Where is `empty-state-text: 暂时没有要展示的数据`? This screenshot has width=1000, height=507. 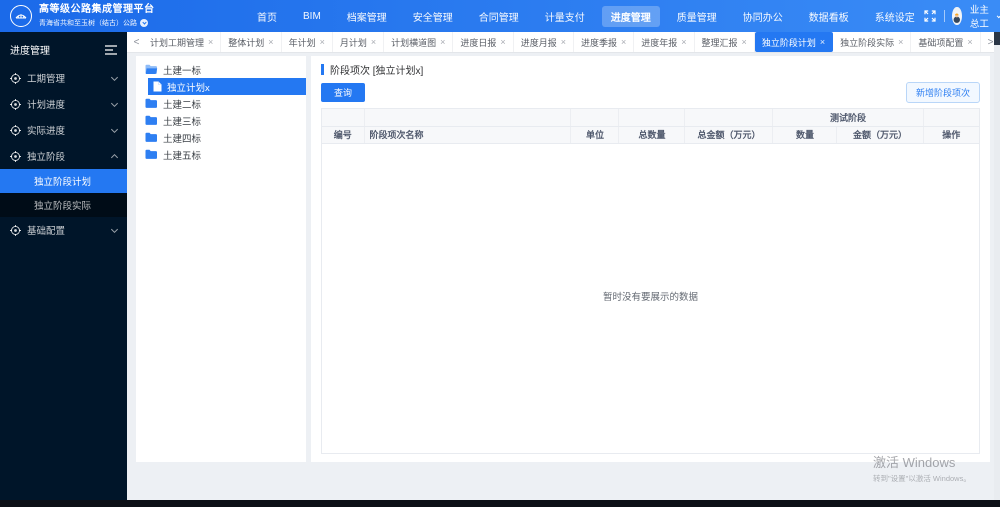
empty-state-text: 暂时没有要展示的数据 is located at coordinates (650, 297).